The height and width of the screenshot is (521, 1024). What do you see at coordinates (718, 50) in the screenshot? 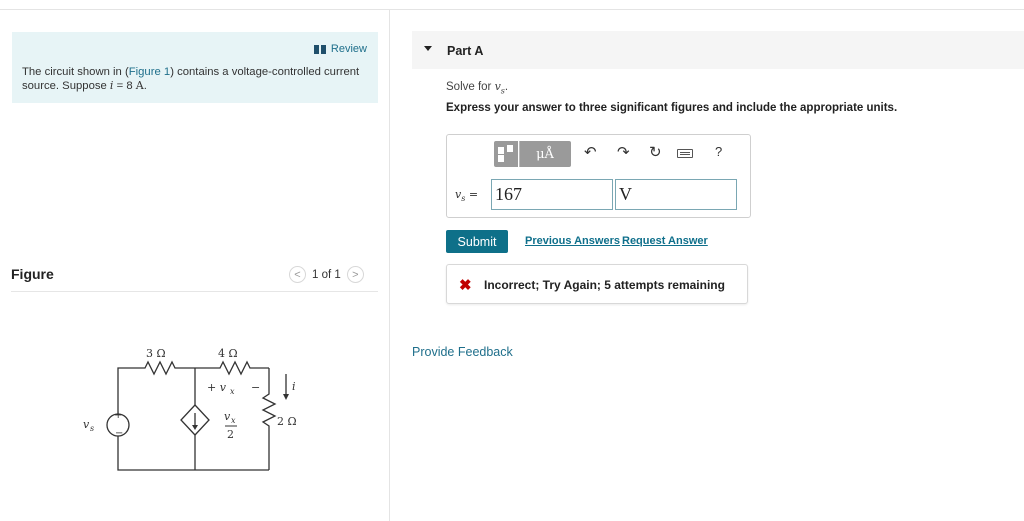
I see `part-a-header: Part A` at bounding box center [718, 50].